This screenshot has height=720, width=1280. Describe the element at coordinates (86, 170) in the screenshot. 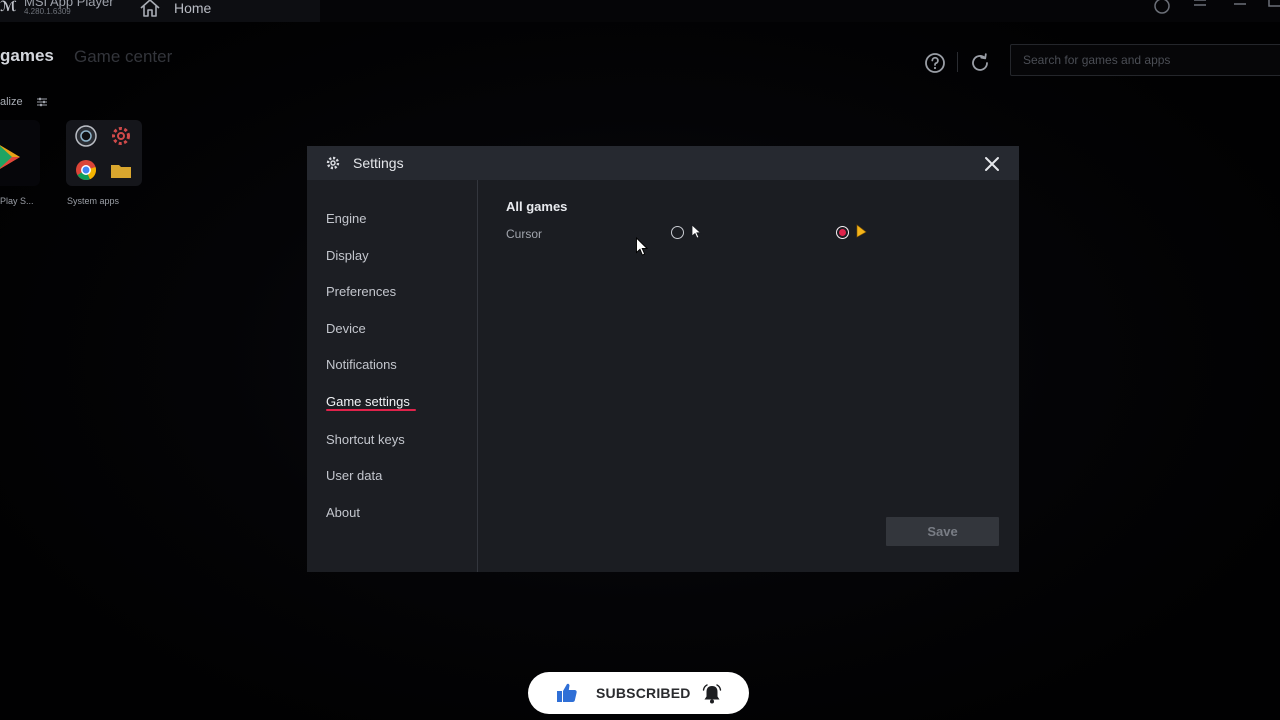

I see `chrome-icon` at that location.